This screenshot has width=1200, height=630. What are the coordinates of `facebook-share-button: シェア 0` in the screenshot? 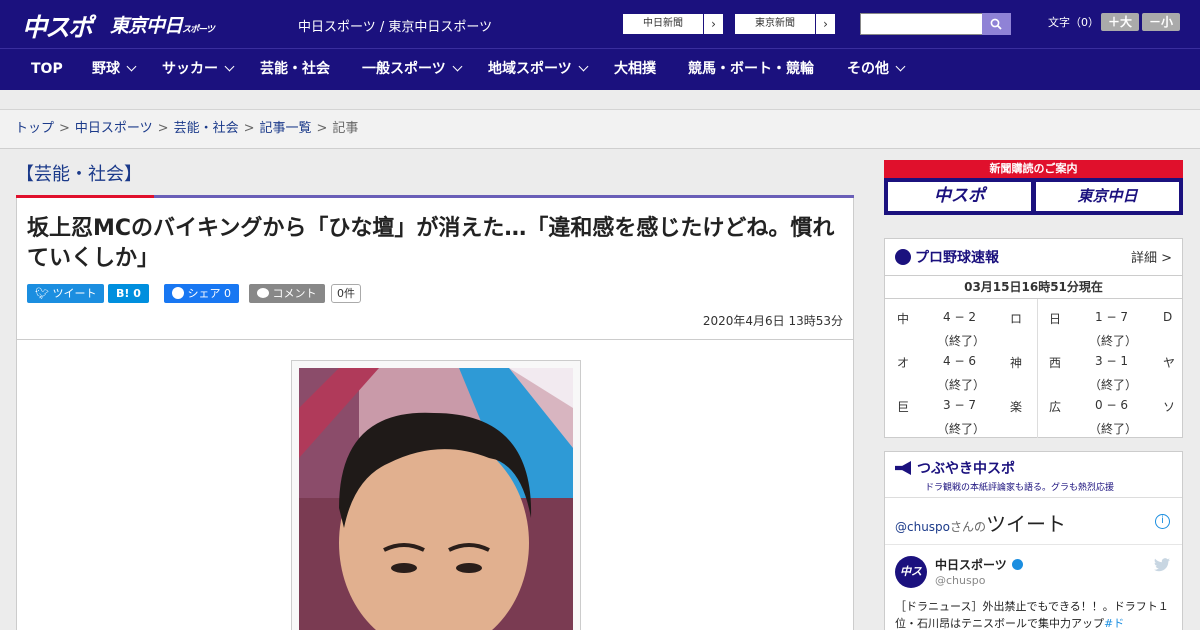 It's located at (201, 293).